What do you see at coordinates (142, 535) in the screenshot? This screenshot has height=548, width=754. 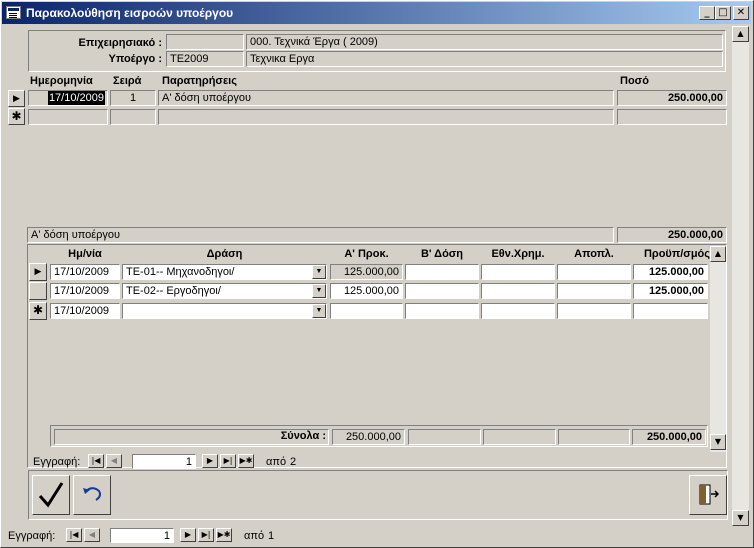 I see `record-number-input: 1` at bounding box center [142, 535].